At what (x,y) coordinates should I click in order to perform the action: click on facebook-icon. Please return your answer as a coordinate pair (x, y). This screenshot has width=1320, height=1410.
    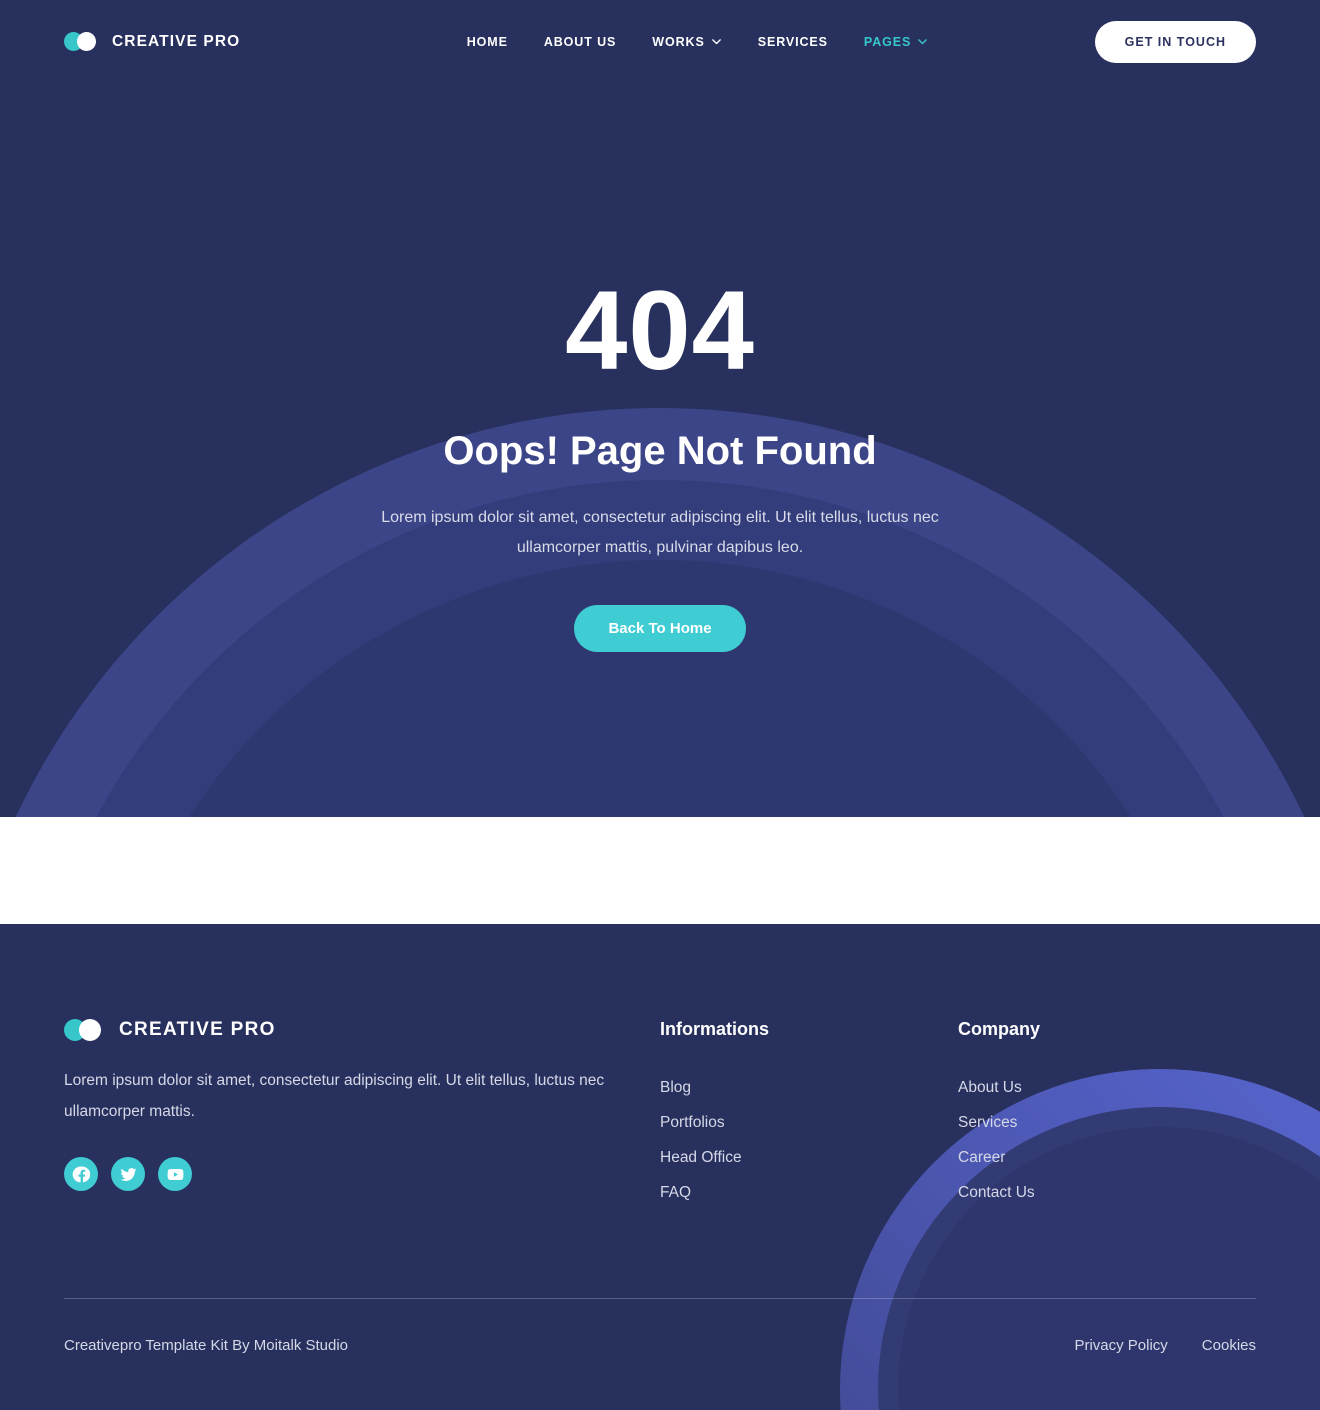
    Looking at the image, I should click on (81, 1174).